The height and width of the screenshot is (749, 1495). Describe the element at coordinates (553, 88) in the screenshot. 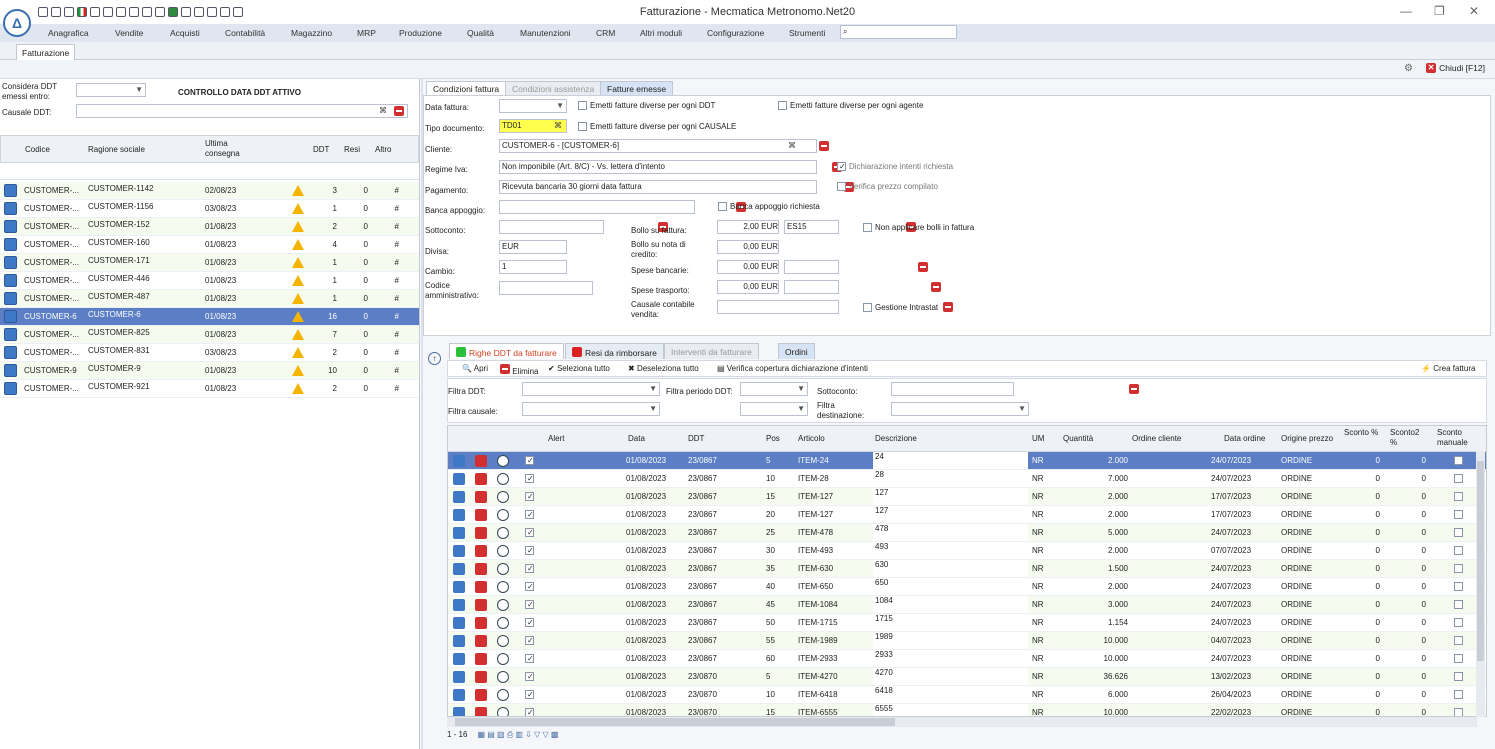

I see `tab-condizioni-assistenza: Condizioni assistenza` at that location.